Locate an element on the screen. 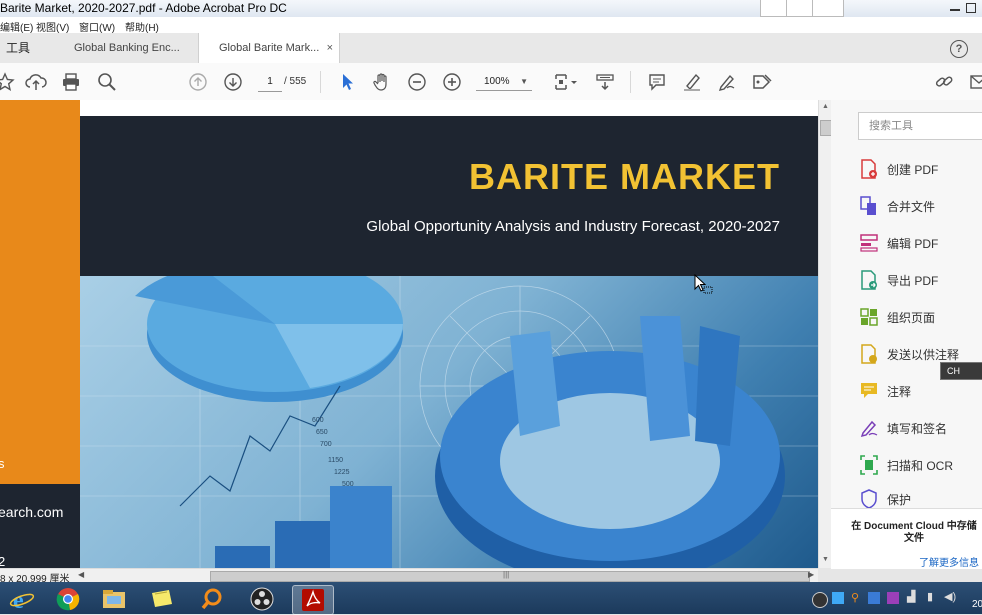 The width and height of the screenshot is (982, 615). obs-studio-icon is located at coordinates (262, 599).